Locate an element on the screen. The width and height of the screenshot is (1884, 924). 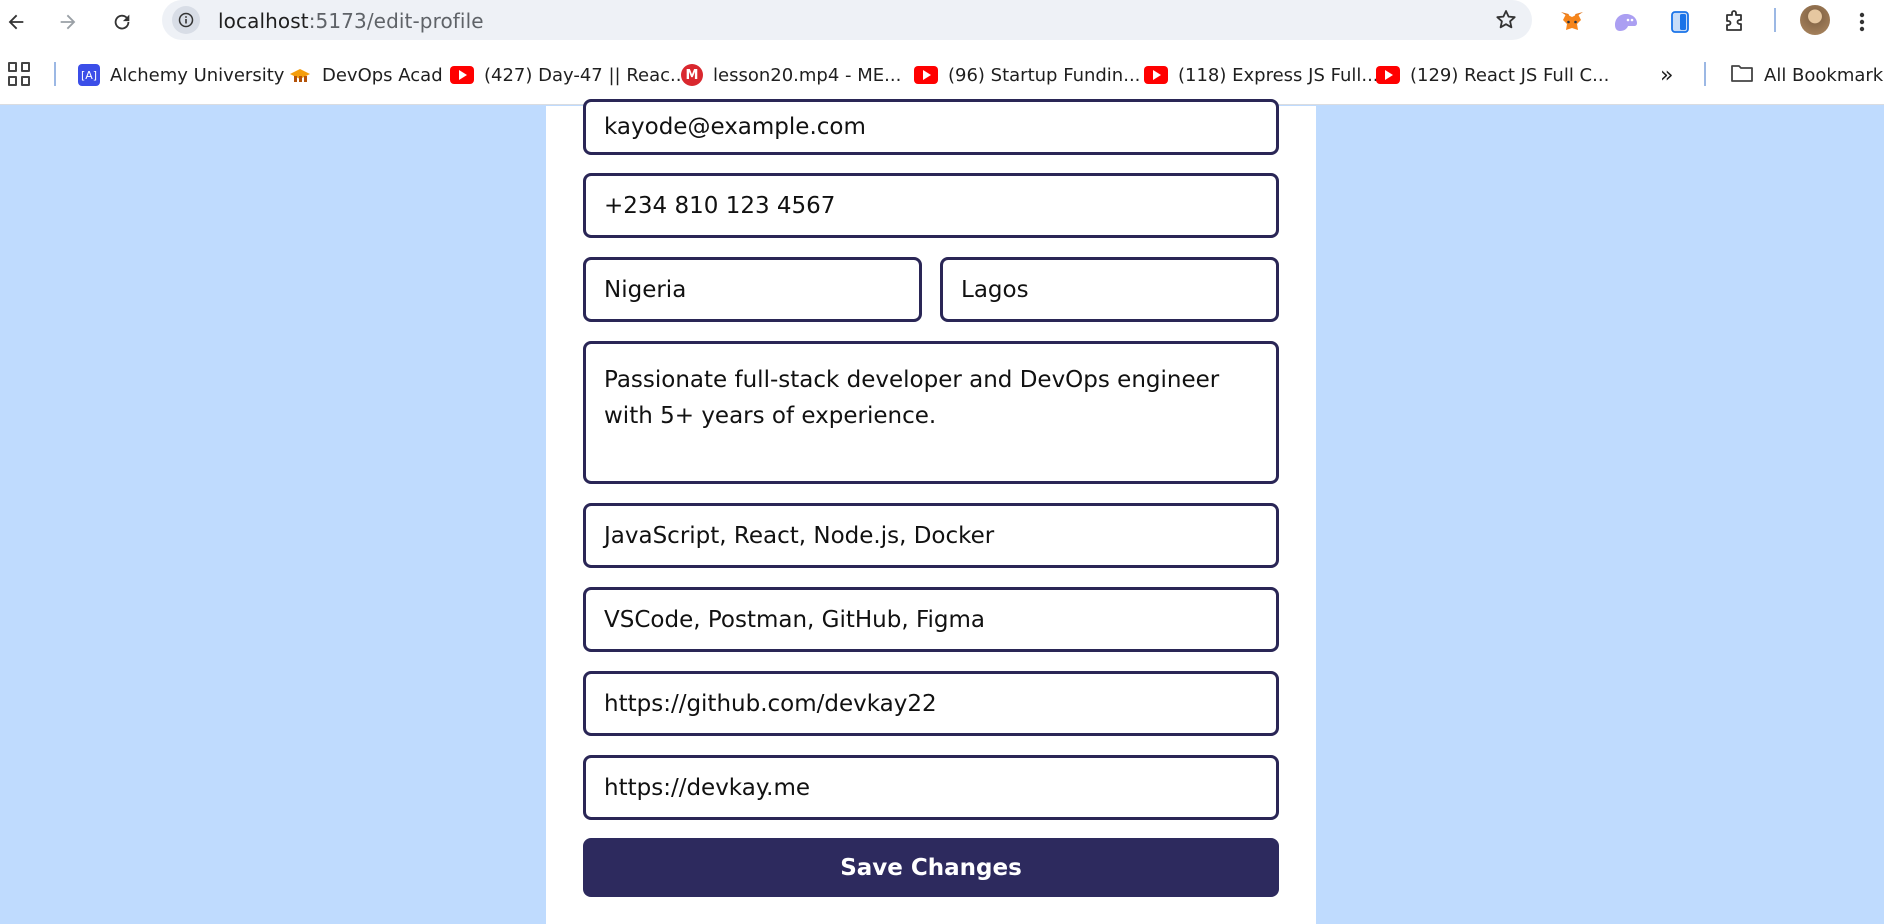
more-menu-icon is located at coordinates (1862, 22).